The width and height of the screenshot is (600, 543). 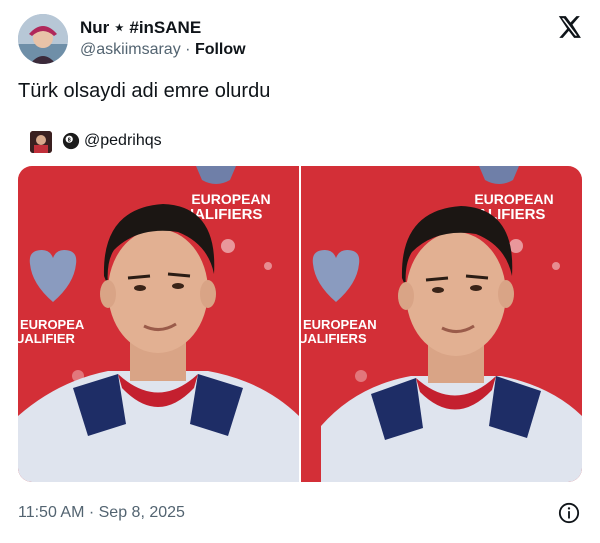 What do you see at coordinates (130, 49) in the screenshot?
I see `author-handle: @askiimsaray` at bounding box center [130, 49].